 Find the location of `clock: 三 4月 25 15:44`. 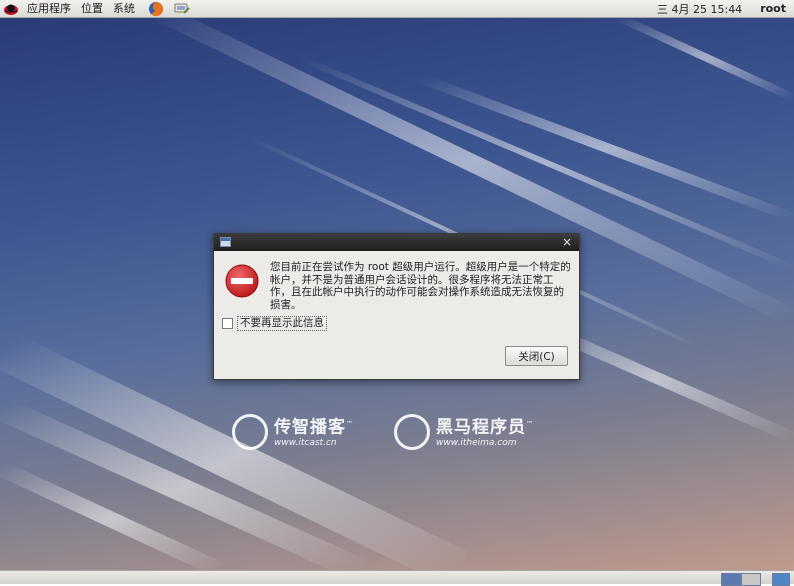

clock: 三 4月 25 15:44 is located at coordinates (699, 9).